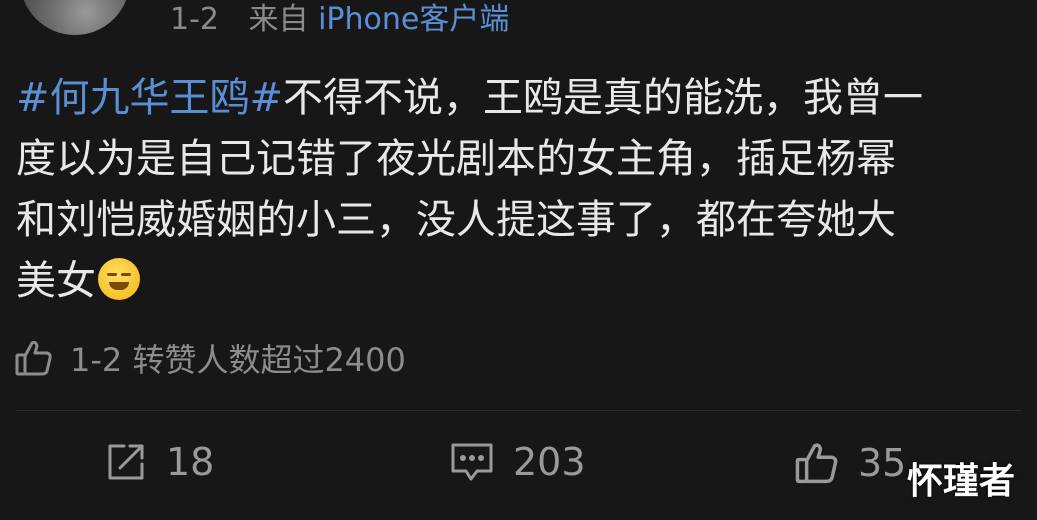 The image size is (1037, 520). What do you see at coordinates (126, 462) in the screenshot?
I see `share-icon` at bounding box center [126, 462].